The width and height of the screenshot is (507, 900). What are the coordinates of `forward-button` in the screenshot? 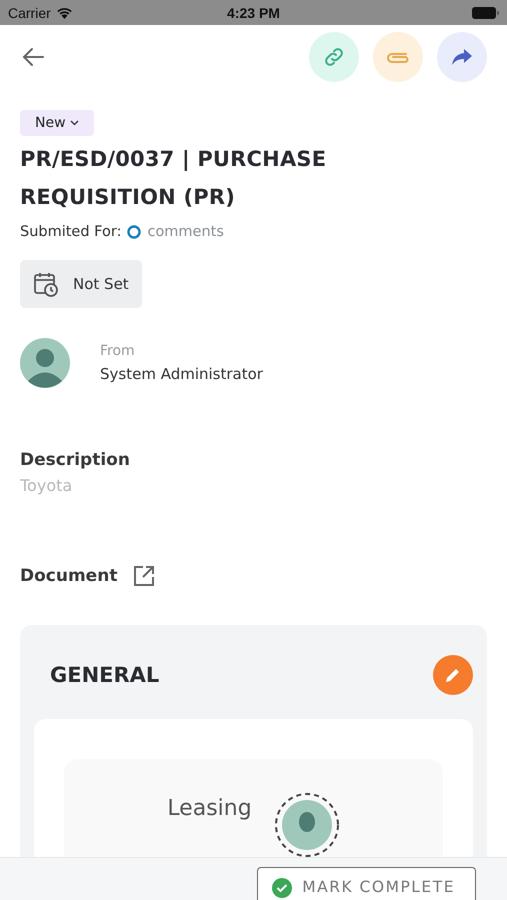 It's located at (462, 57).